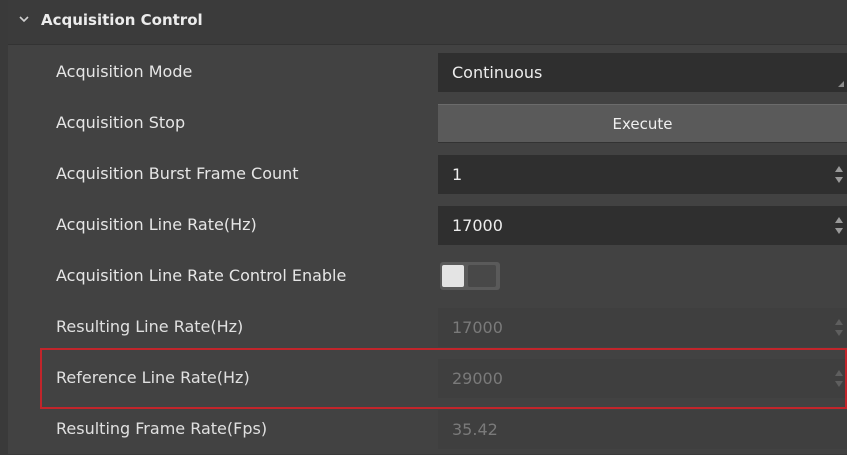 The height and width of the screenshot is (455, 847). Describe the element at coordinates (150, 326) in the screenshot. I see `resulting-line-rate-label: Resulting Line Rate(Hz)` at that location.